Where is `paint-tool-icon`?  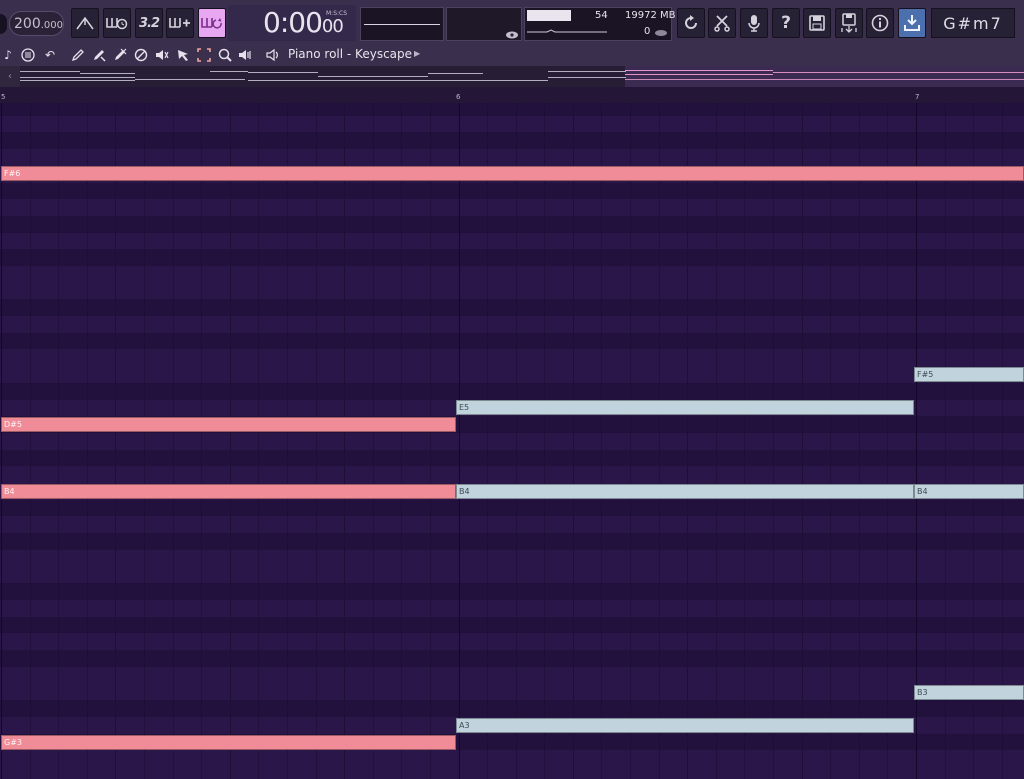
paint-tool-icon is located at coordinates (99, 55).